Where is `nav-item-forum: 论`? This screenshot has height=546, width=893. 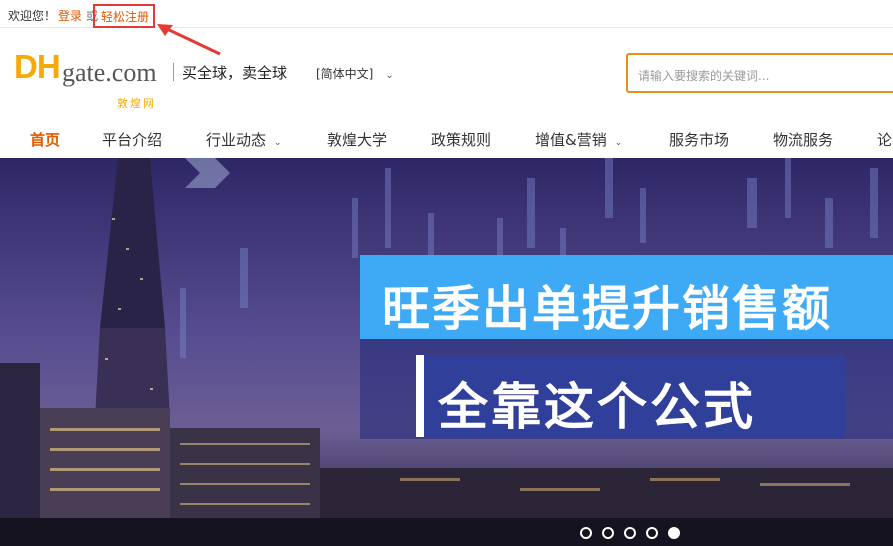
nav-item-forum: 论 is located at coordinates (884, 139).